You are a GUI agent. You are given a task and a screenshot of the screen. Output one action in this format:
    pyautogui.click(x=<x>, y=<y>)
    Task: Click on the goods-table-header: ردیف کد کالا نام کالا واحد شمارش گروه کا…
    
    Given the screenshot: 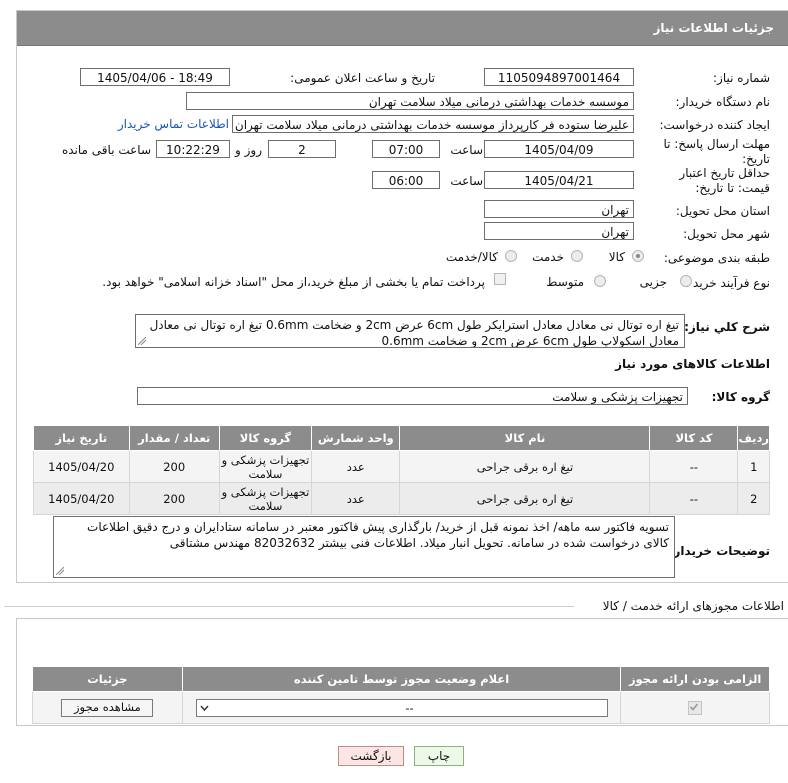 What is the action you would take?
    pyautogui.click(x=401, y=438)
    